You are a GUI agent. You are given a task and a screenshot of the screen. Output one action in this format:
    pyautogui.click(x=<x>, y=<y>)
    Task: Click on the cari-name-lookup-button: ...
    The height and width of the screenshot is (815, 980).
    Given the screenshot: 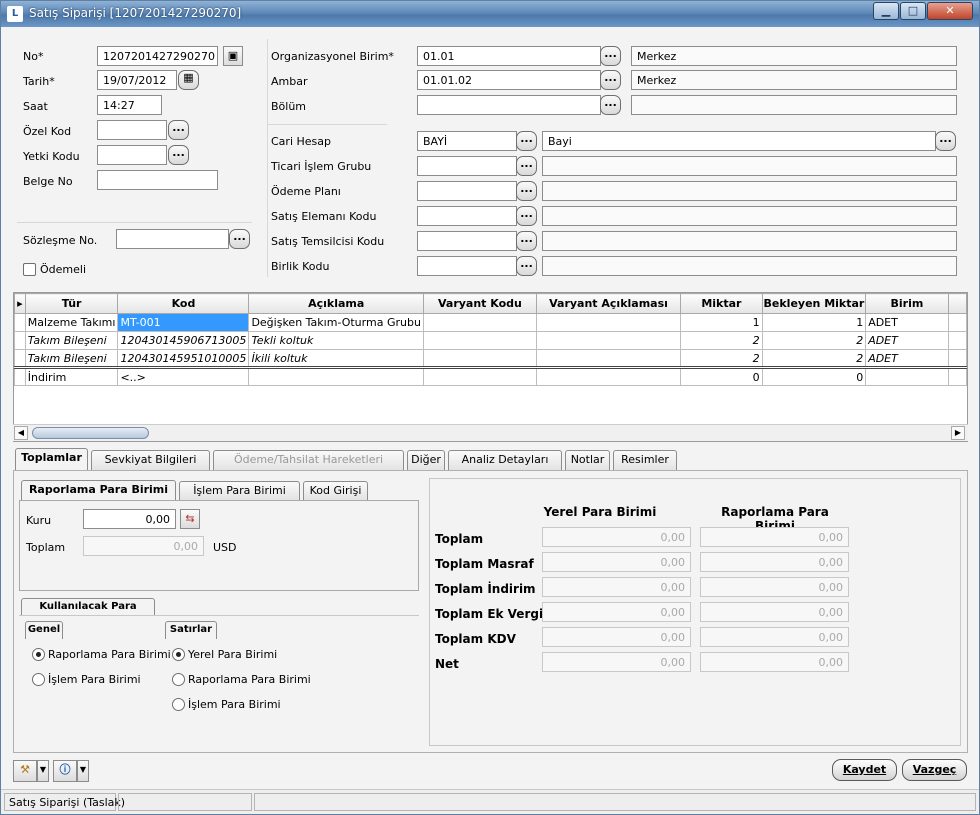 What is the action you would take?
    pyautogui.click(x=945, y=141)
    